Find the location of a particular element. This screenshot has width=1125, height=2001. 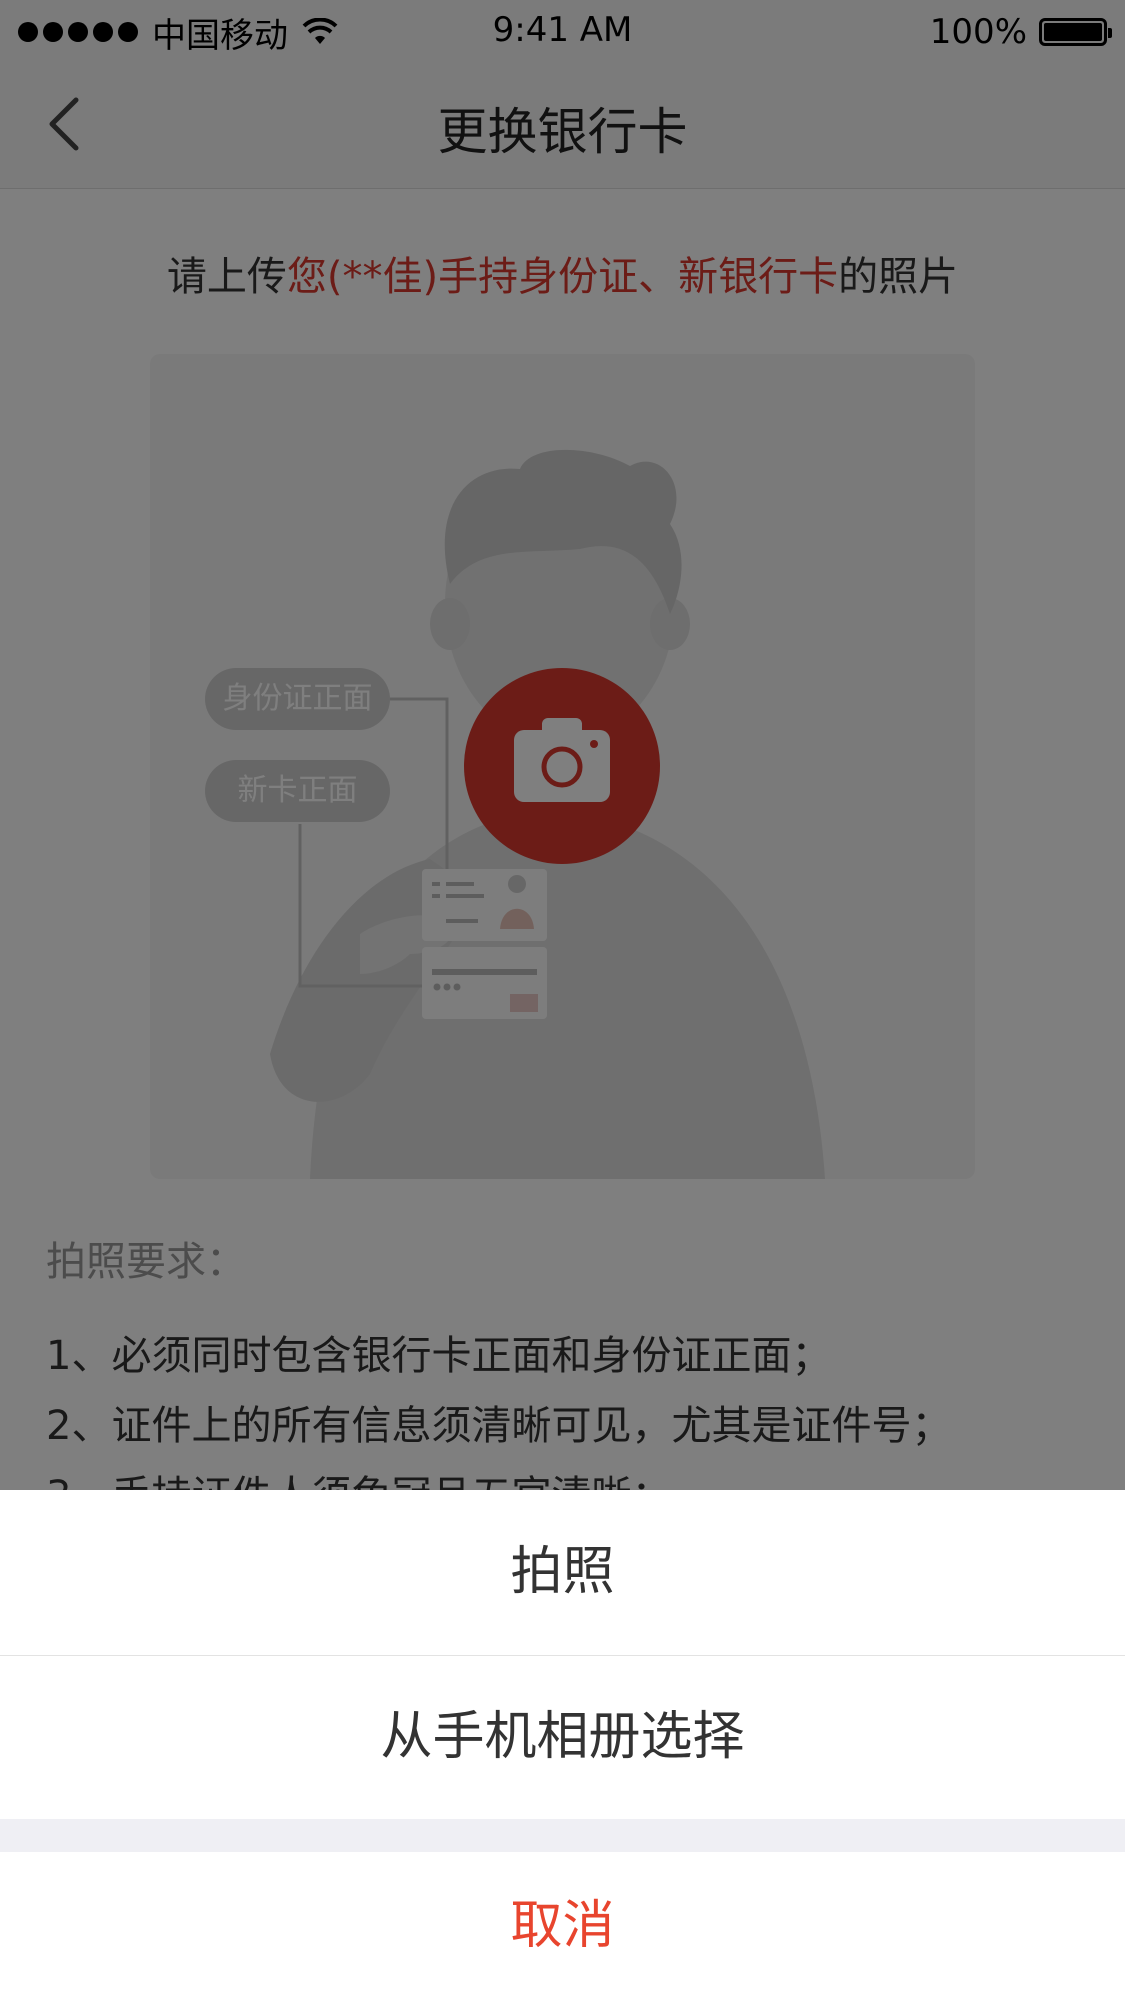

cancel-button: 取消 is located at coordinates (562, 1926).